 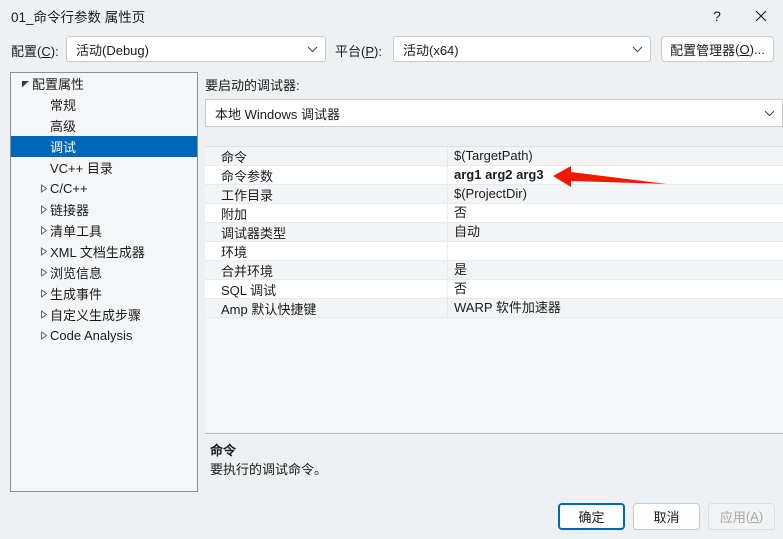 I want to click on tree-item-label: 生成事件, so click(x=76, y=294).